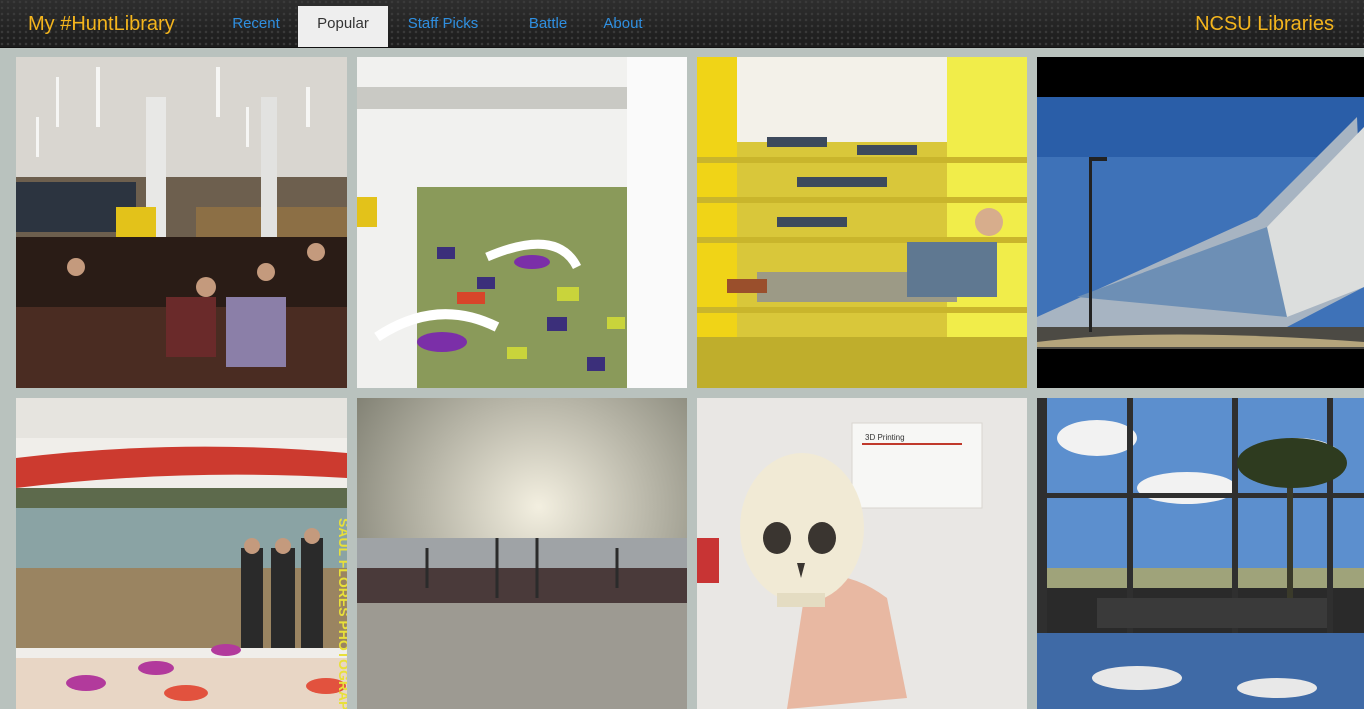  Describe the element at coordinates (1200, 222) in the screenshot. I see `building-exterior-photo` at that location.